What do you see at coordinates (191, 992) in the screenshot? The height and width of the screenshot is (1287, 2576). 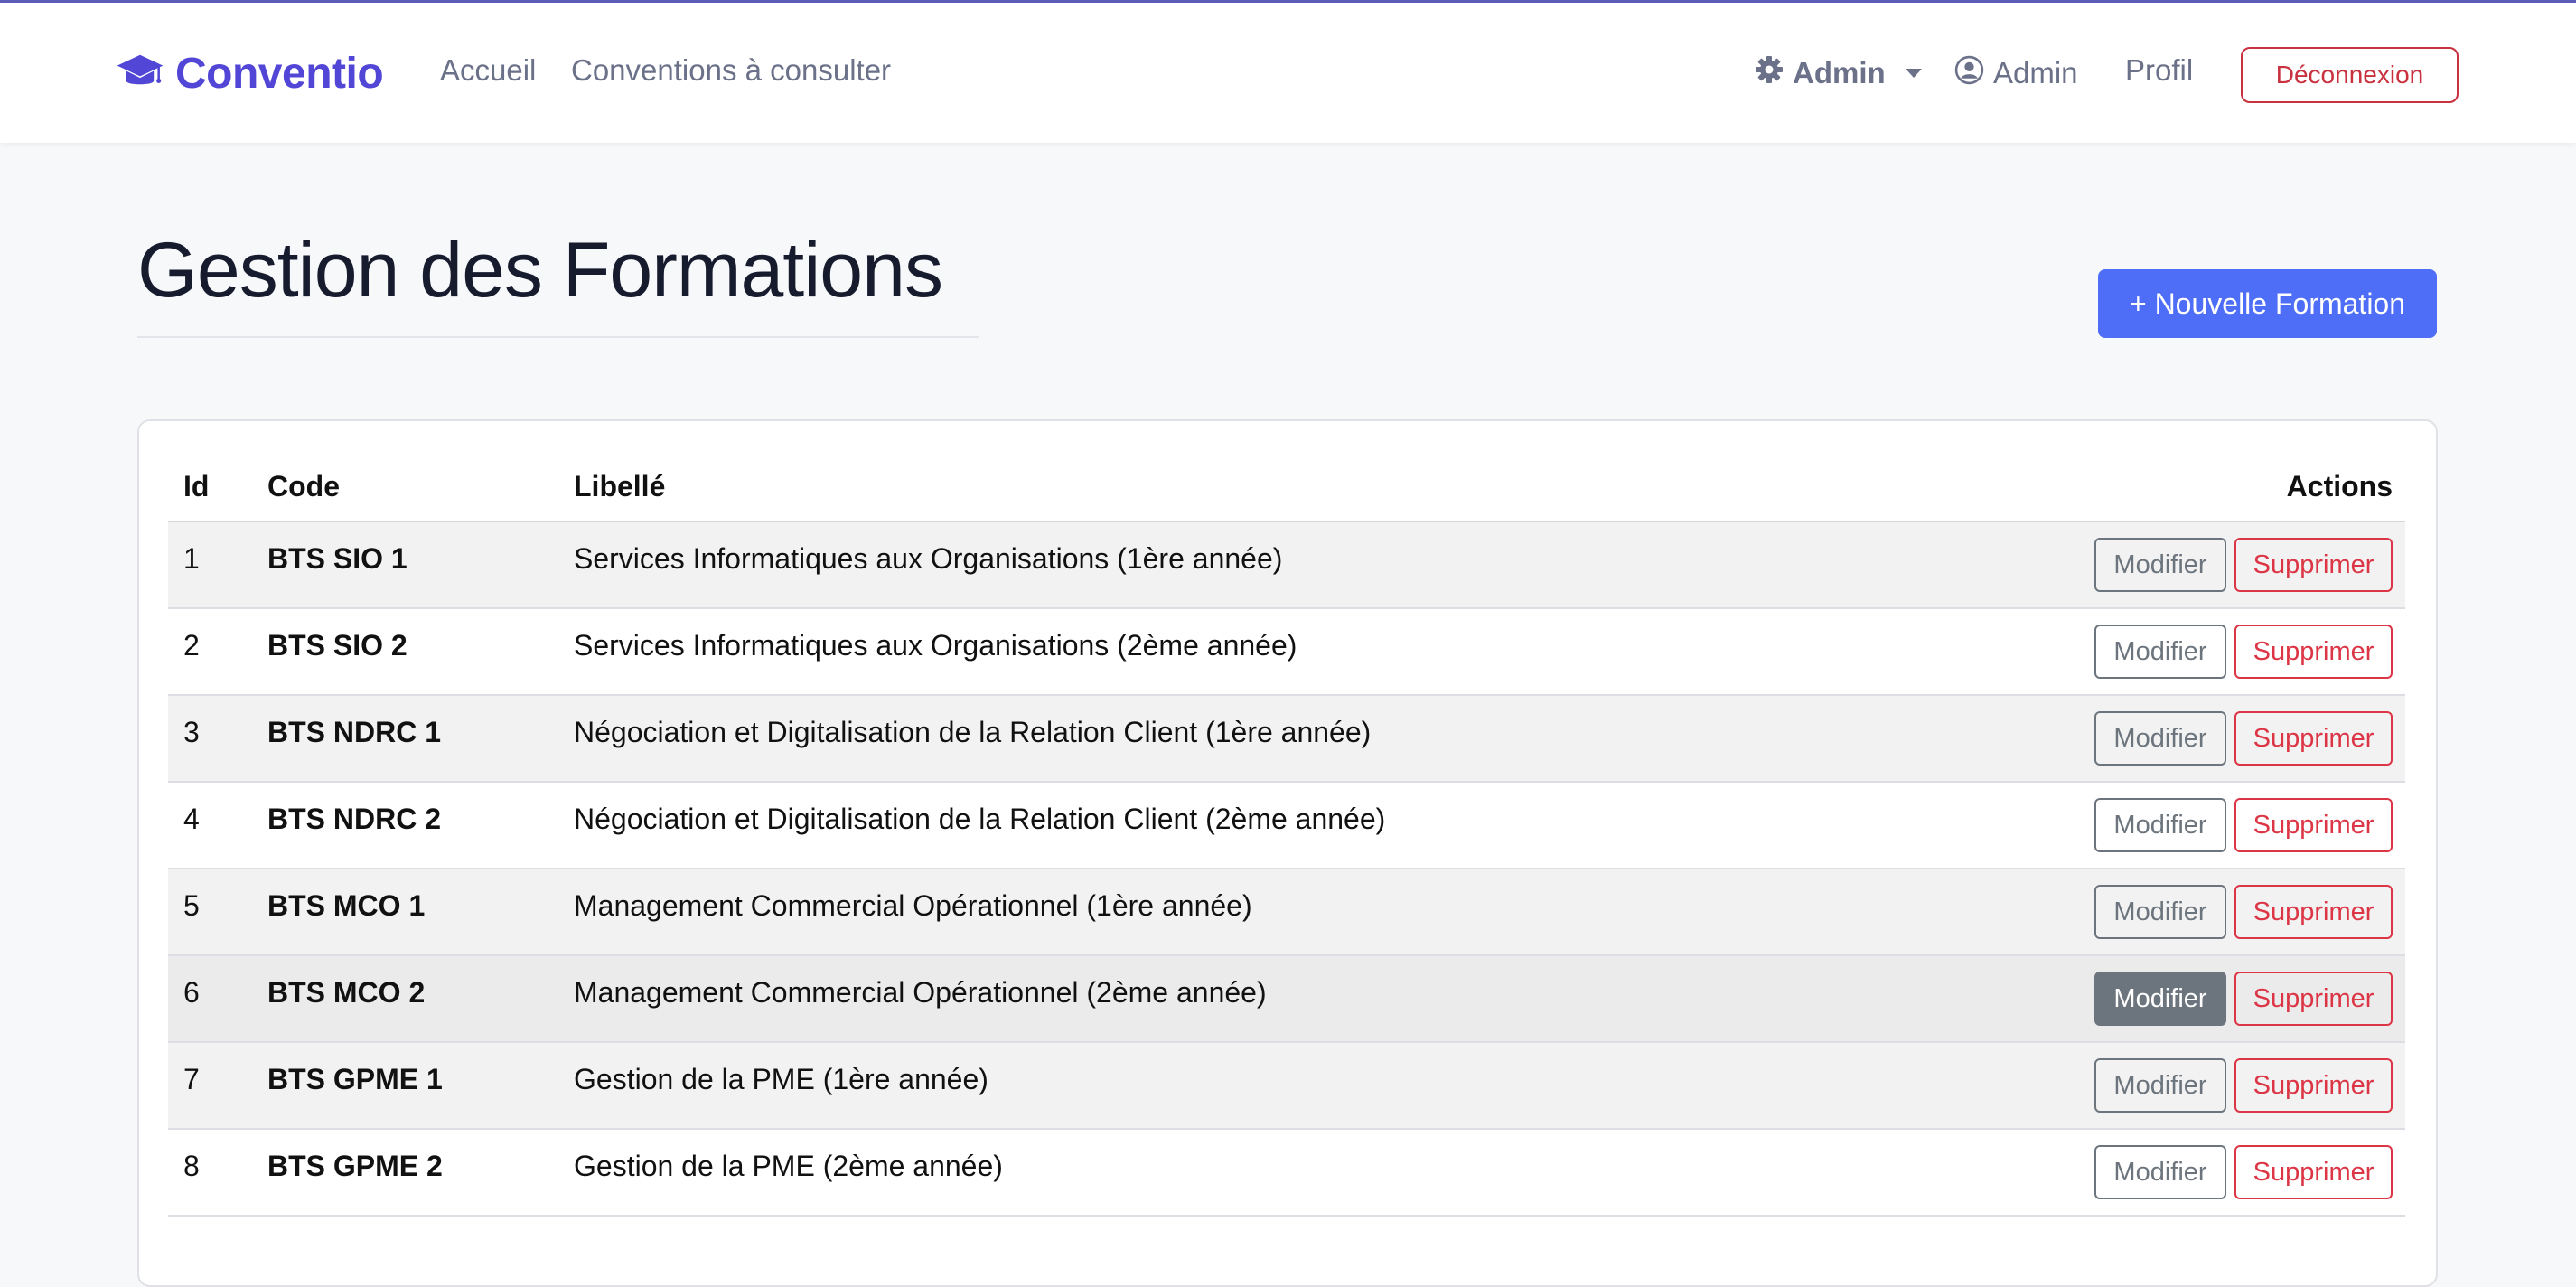 I see `cell-id: 6` at bounding box center [191, 992].